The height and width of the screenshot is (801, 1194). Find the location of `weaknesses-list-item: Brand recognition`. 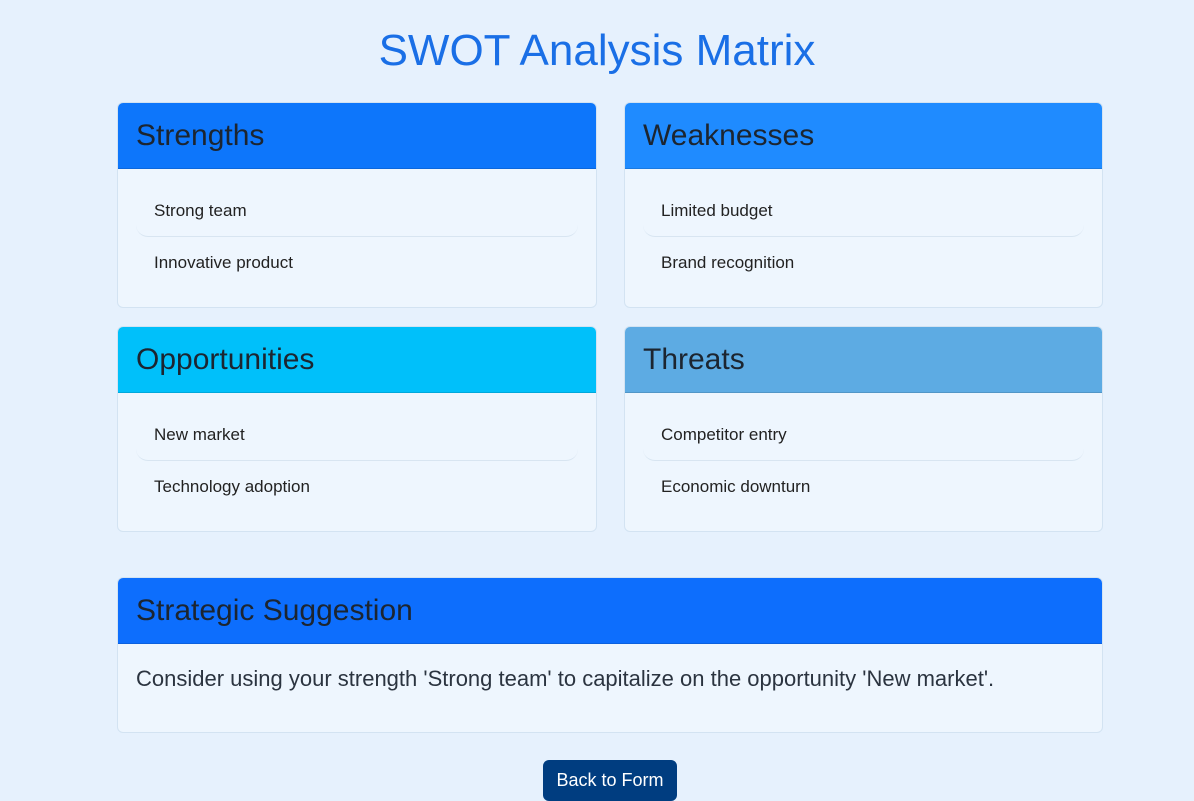

weaknesses-list-item: Brand recognition is located at coordinates (728, 262).